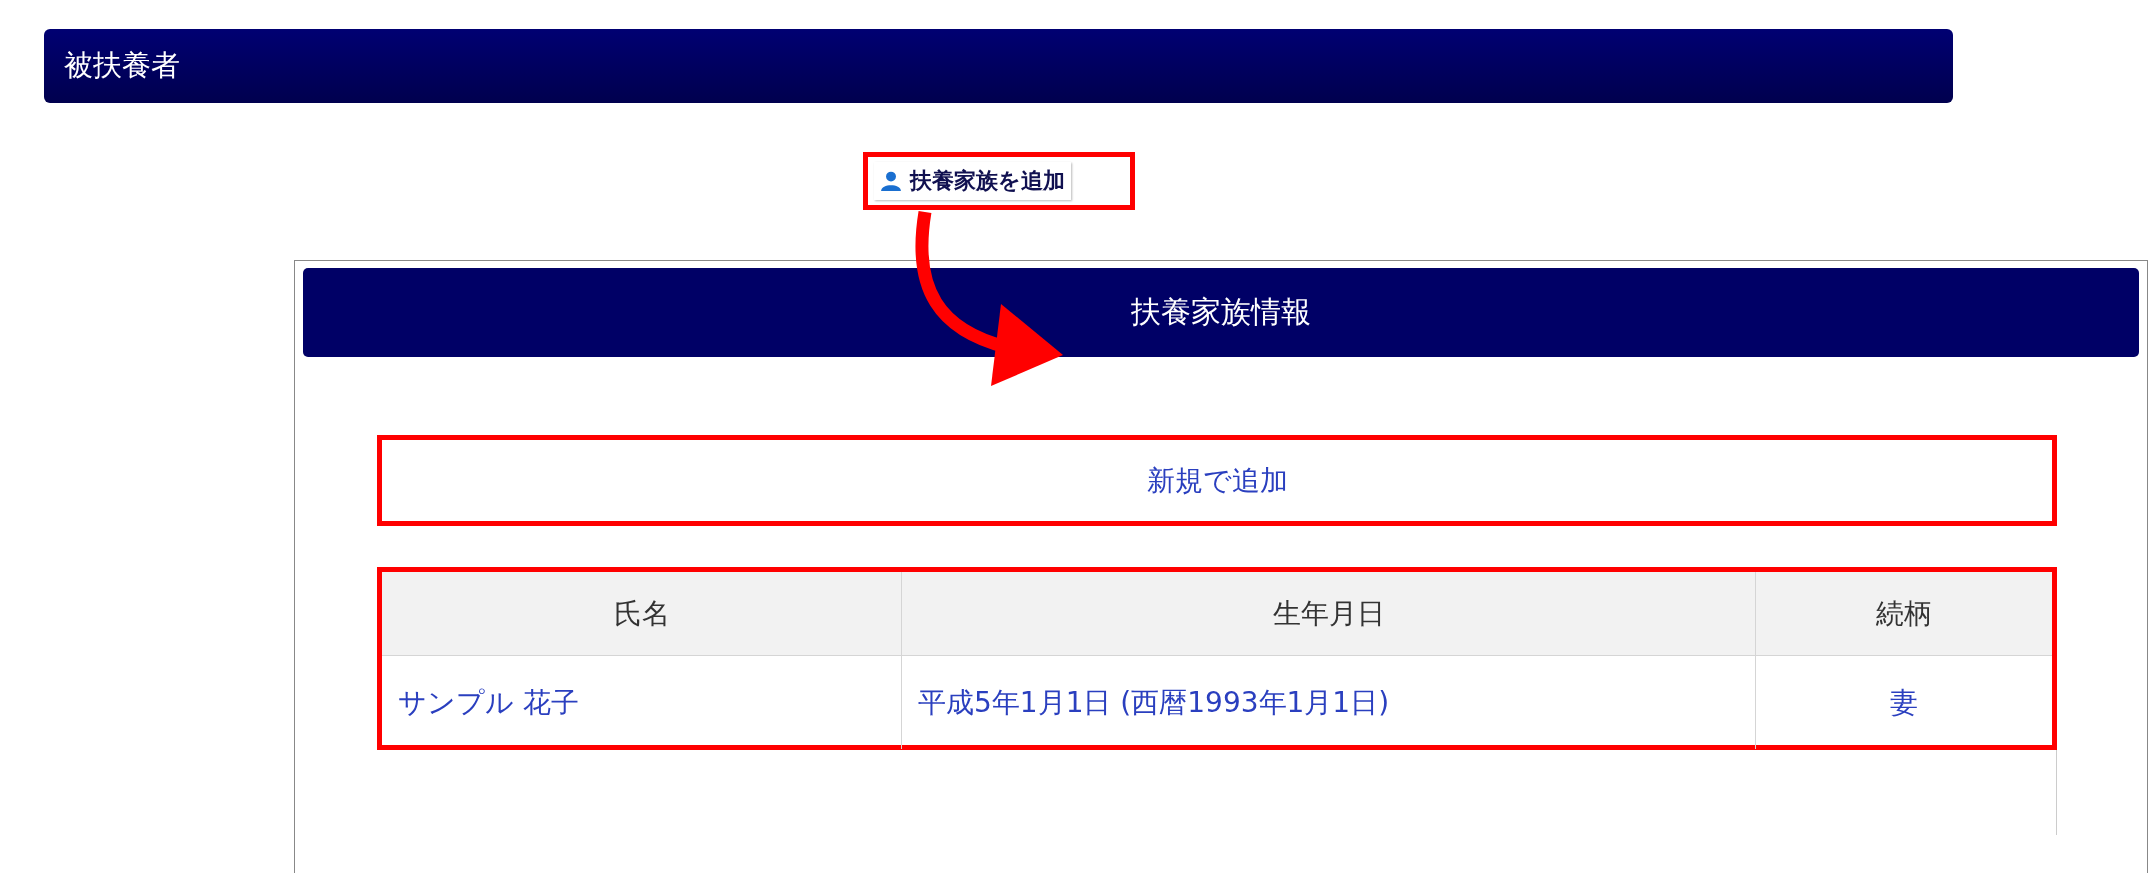  Describe the element at coordinates (122, 65) in the screenshot. I see `section-title: 被扶養者` at that location.